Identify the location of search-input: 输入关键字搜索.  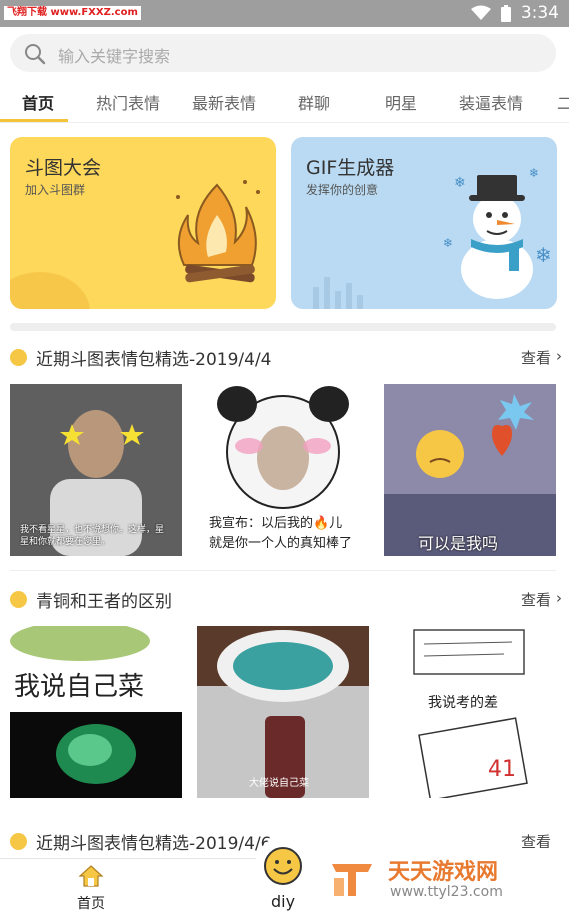
(283, 53).